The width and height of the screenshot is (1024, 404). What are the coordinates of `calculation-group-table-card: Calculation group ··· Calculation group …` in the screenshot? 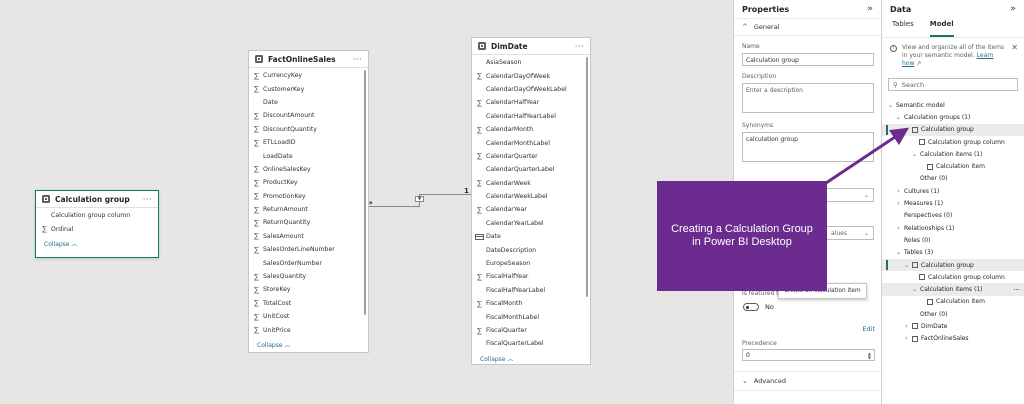 It's located at (97, 224).